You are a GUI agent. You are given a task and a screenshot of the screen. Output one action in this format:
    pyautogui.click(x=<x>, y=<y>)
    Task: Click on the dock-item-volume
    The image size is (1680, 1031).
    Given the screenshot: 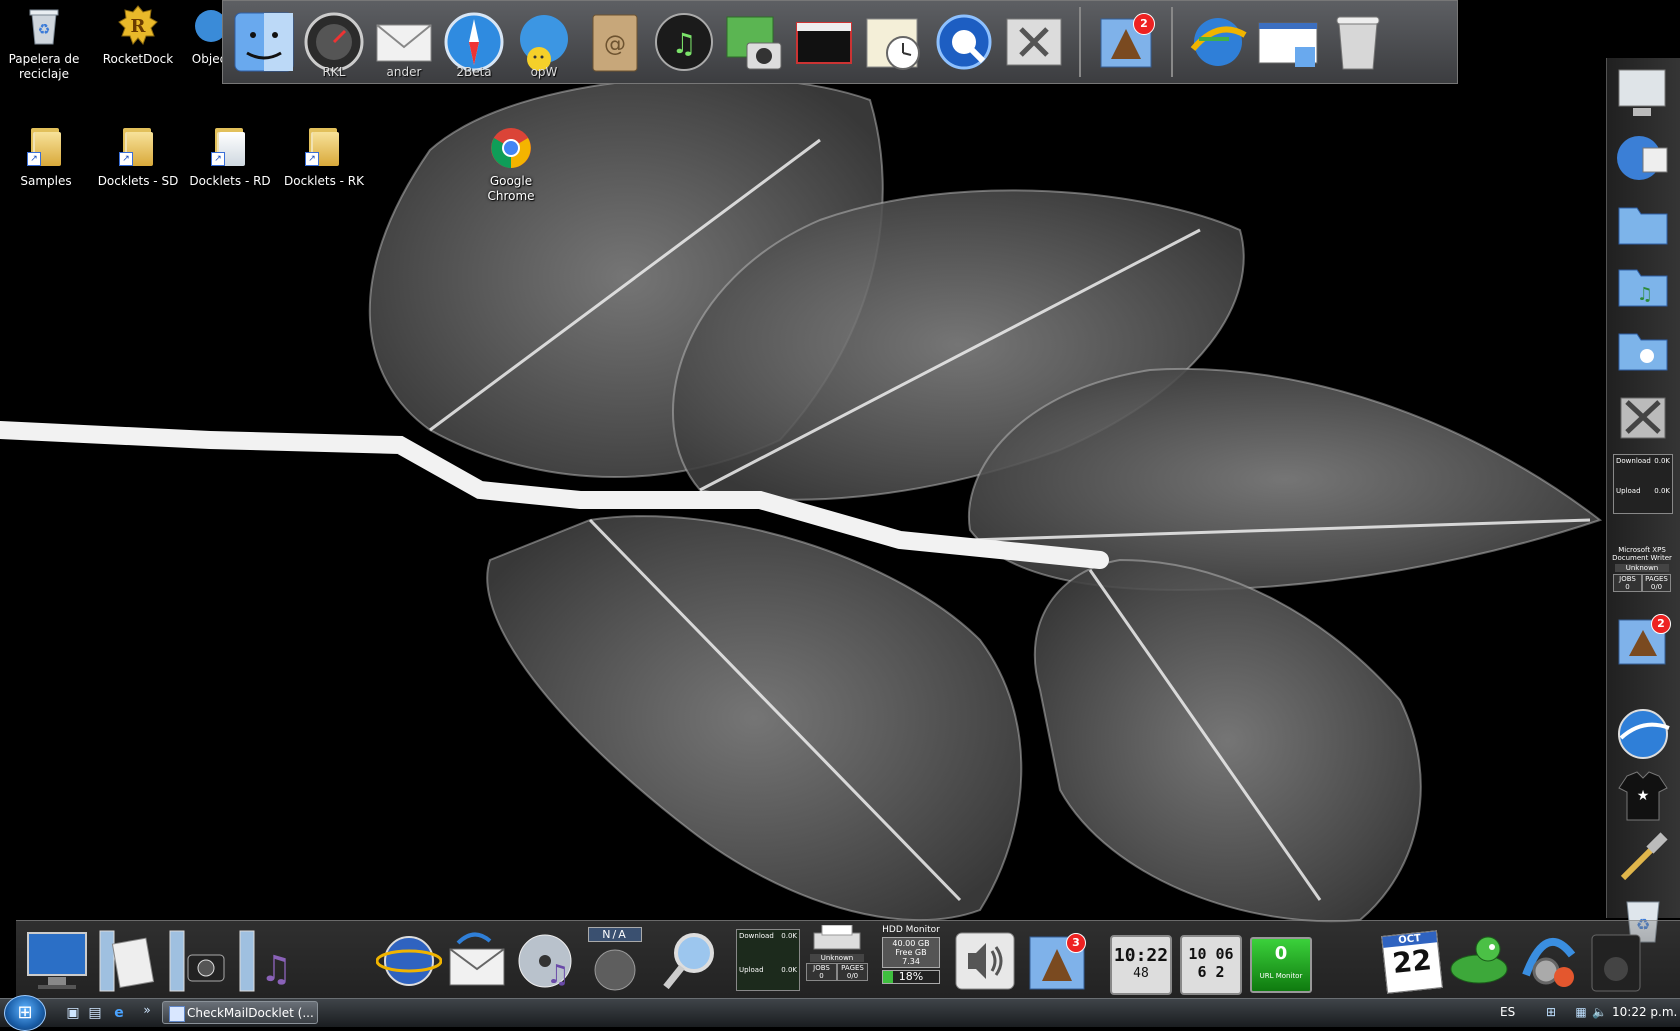 What is the action you would take?
    pyautogui.click(x=985, y=960)
    